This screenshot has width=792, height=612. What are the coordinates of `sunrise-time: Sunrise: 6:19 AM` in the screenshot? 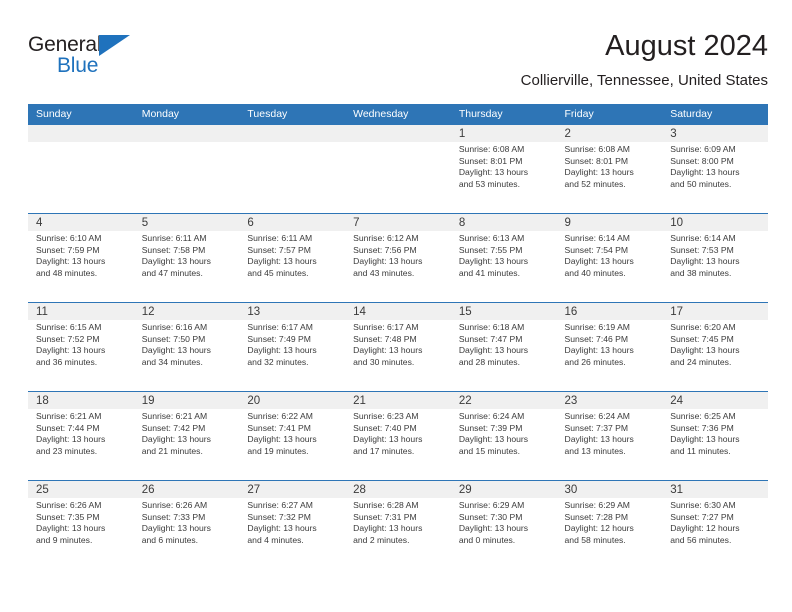 It's located at (597, 327).